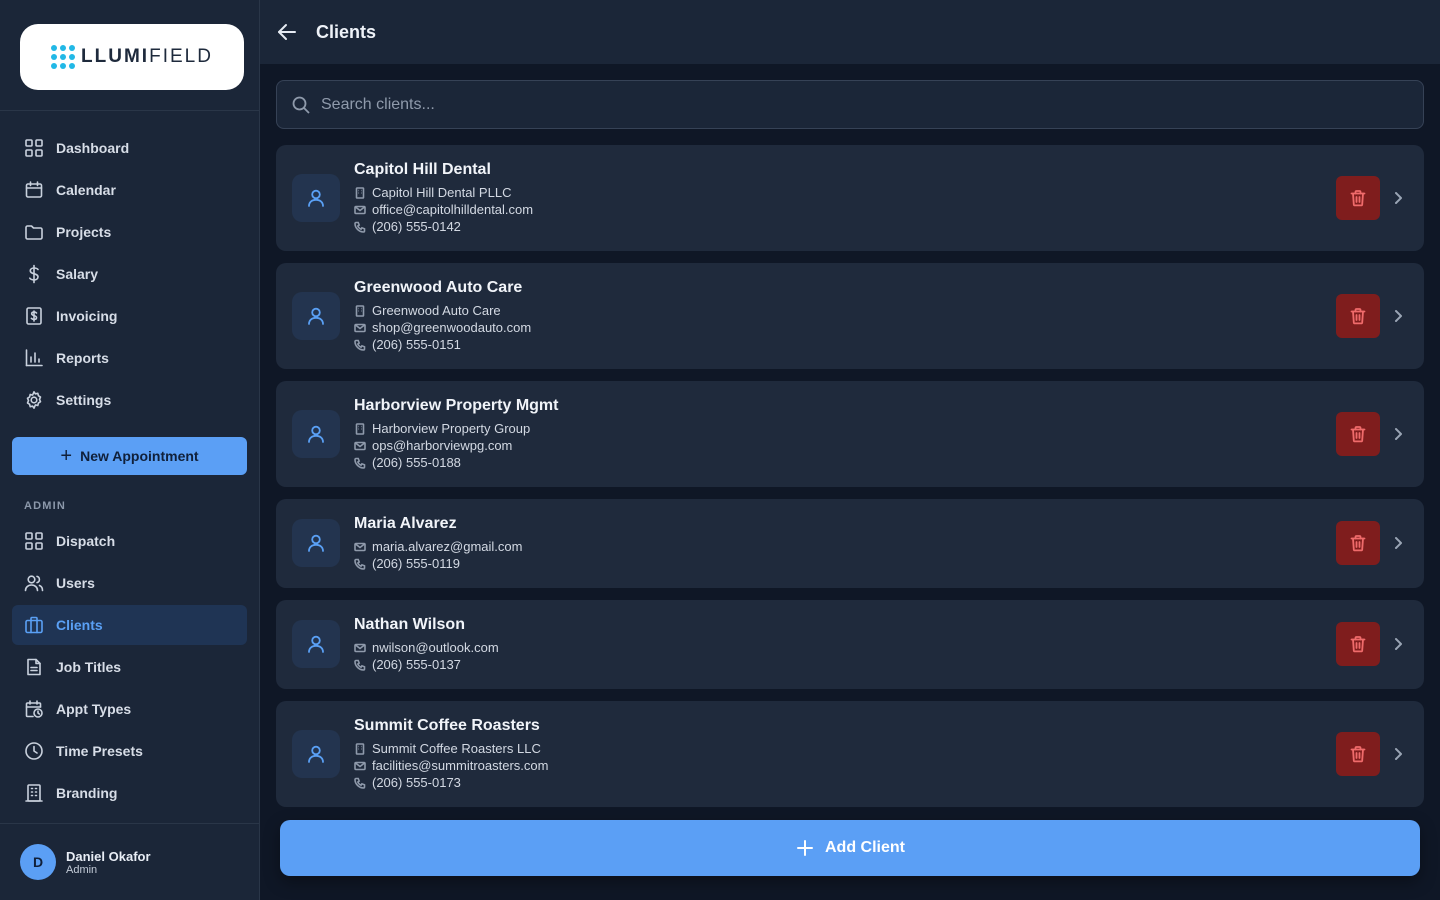 This screenshot has width=1440, height=900. What do you see at coordinates (34, 148) in the screenshot?
I see `dashboard-icon` at bounding box center [34, 148].